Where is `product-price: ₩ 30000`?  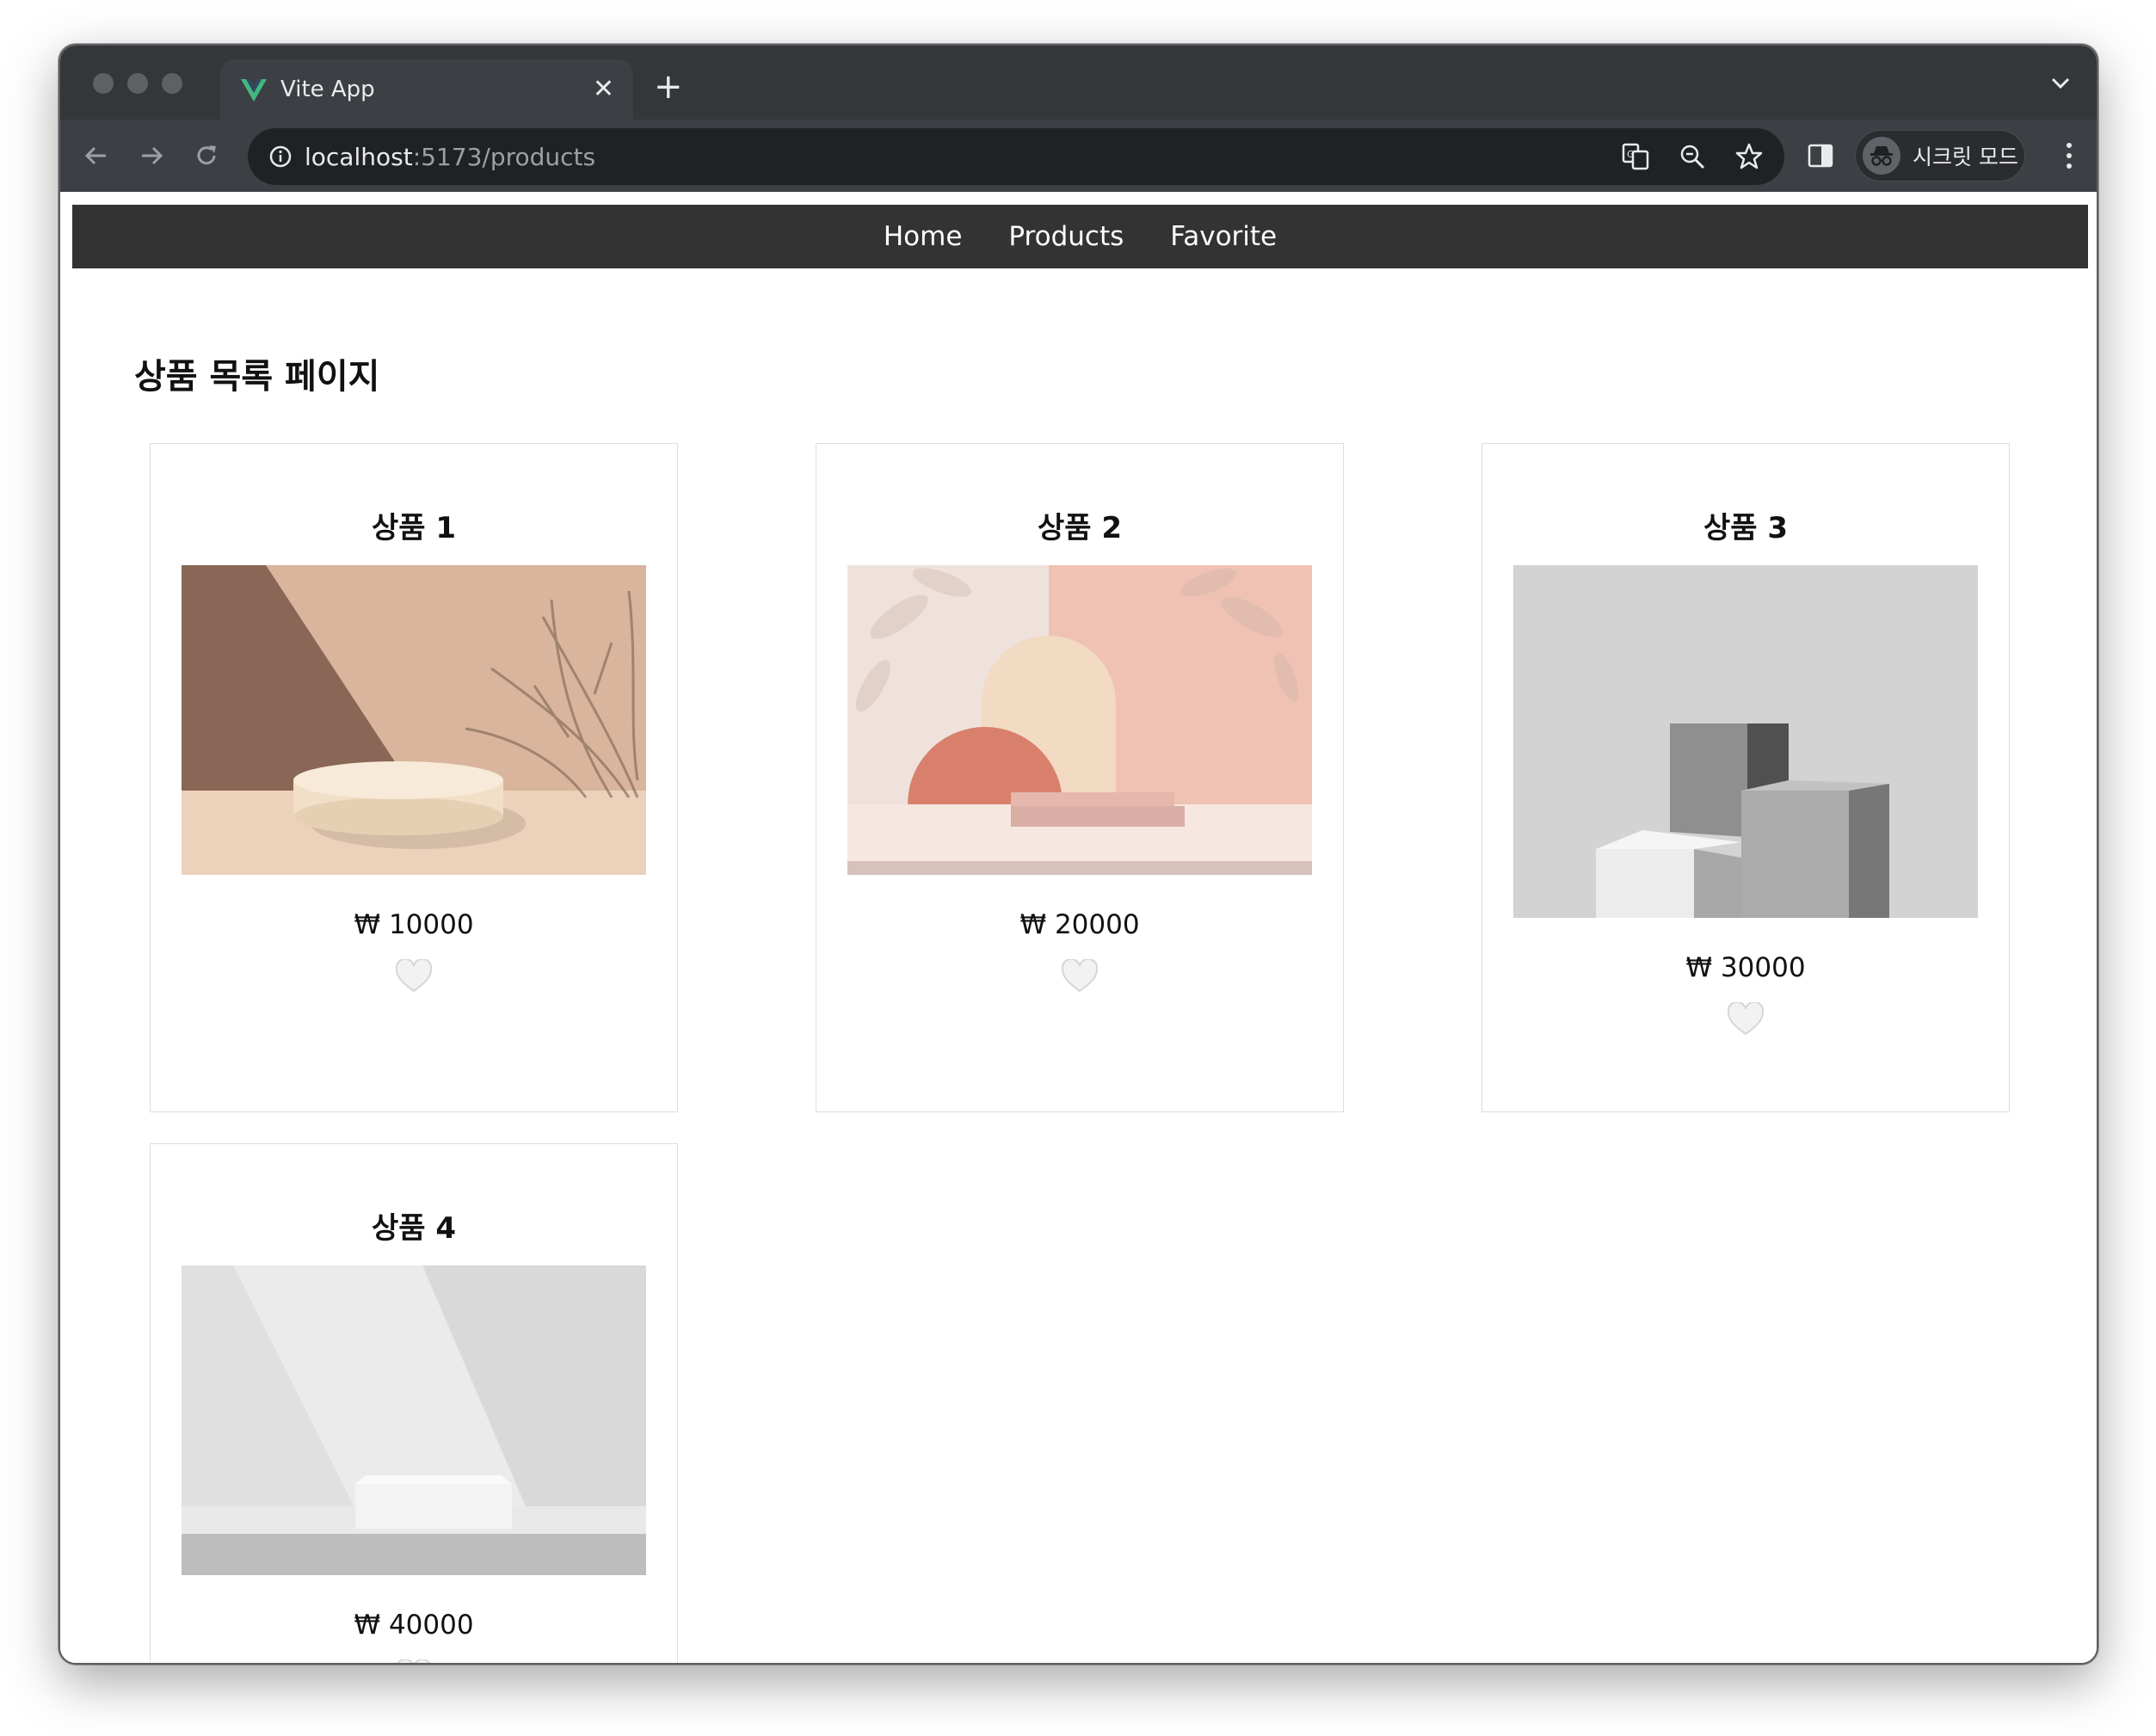
product-price: ₩ 30000 is located at coordinates (1746, 967).